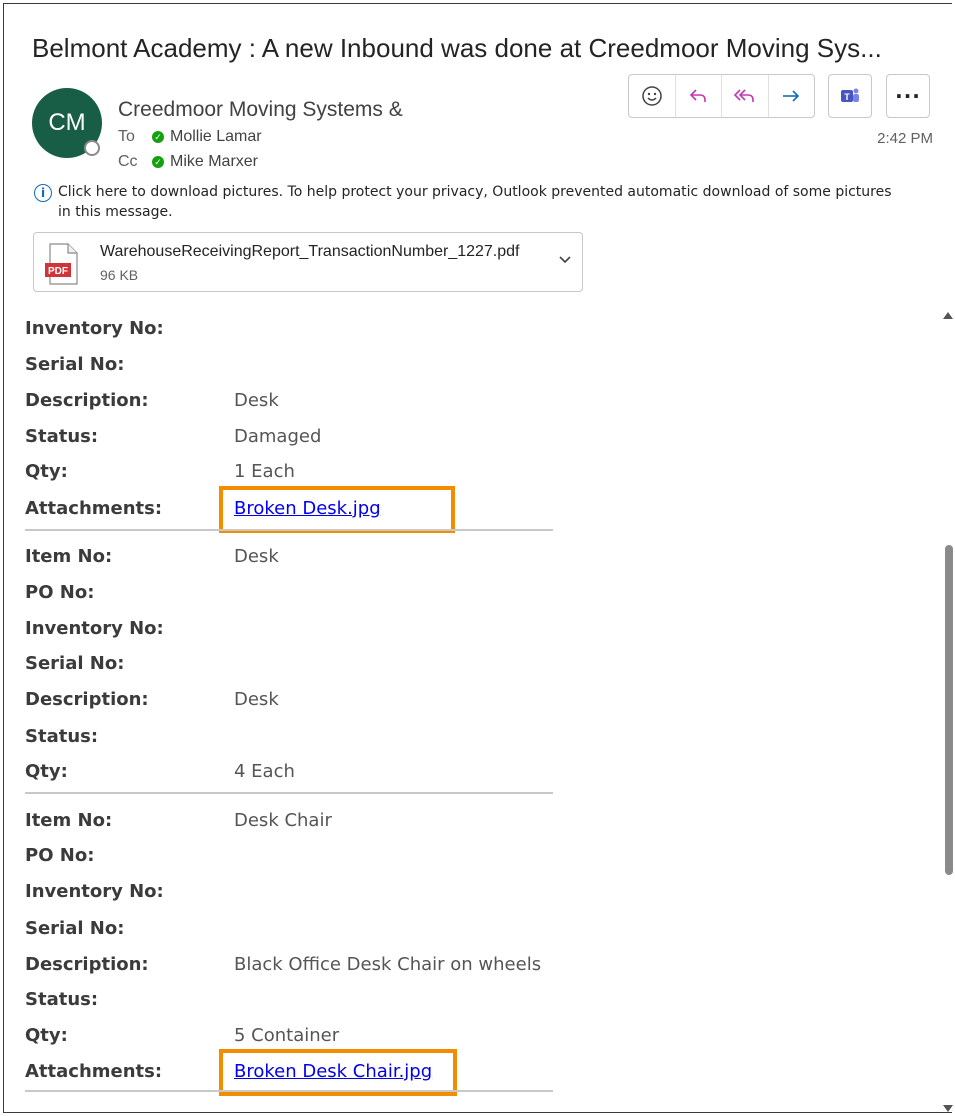 Image resolution: width=955 pixels, height=1116 pixels. I want to click on to-recipients: To ✓ Mollie Lamar, so click(190, 137).